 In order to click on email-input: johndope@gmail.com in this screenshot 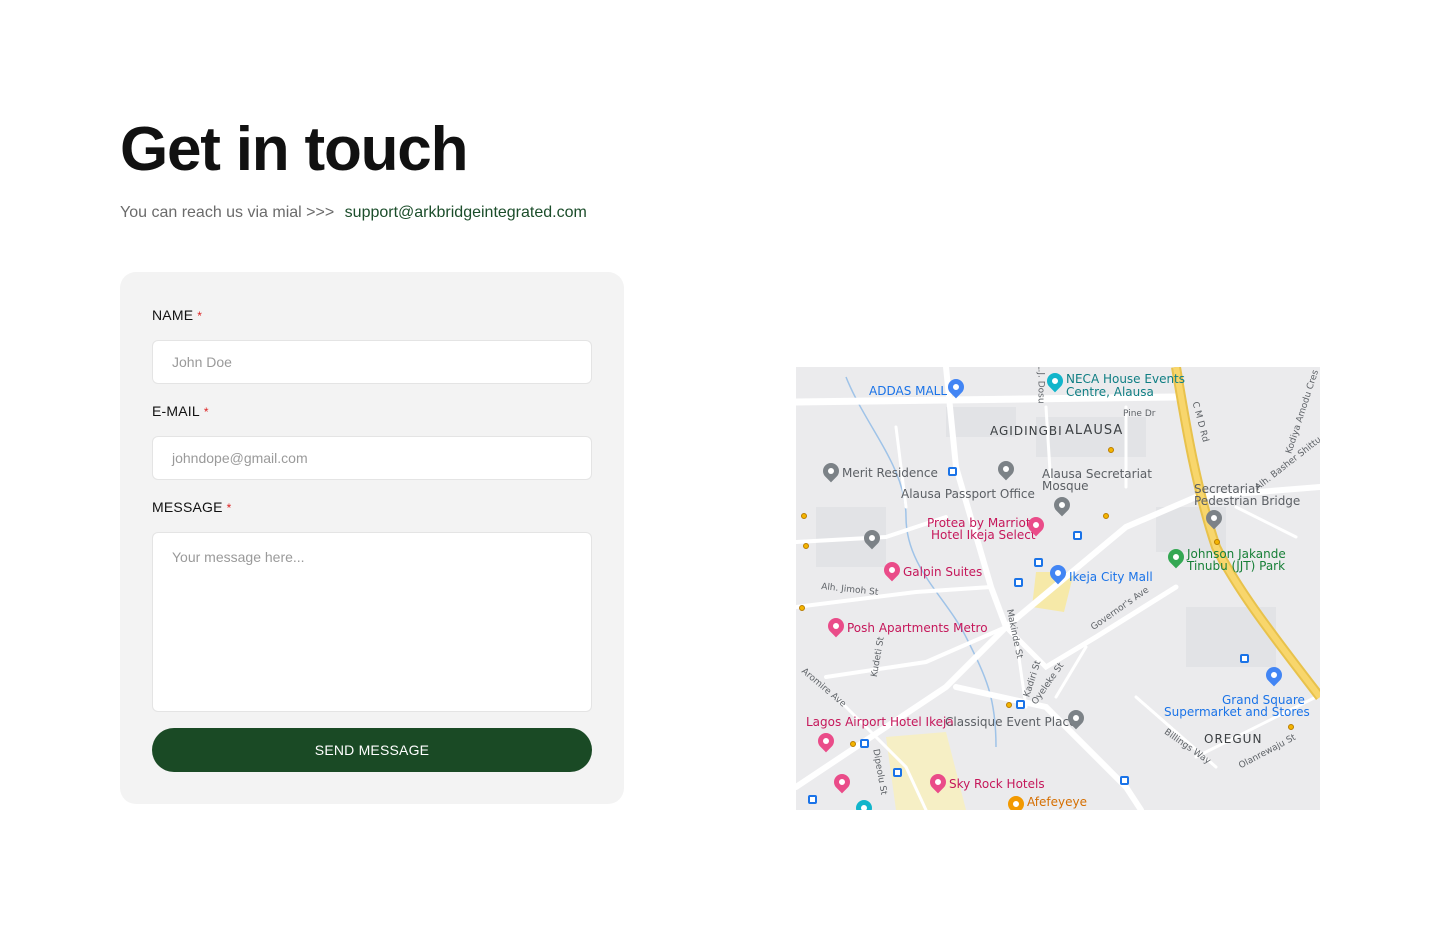, I will do `click(372, 458)`.